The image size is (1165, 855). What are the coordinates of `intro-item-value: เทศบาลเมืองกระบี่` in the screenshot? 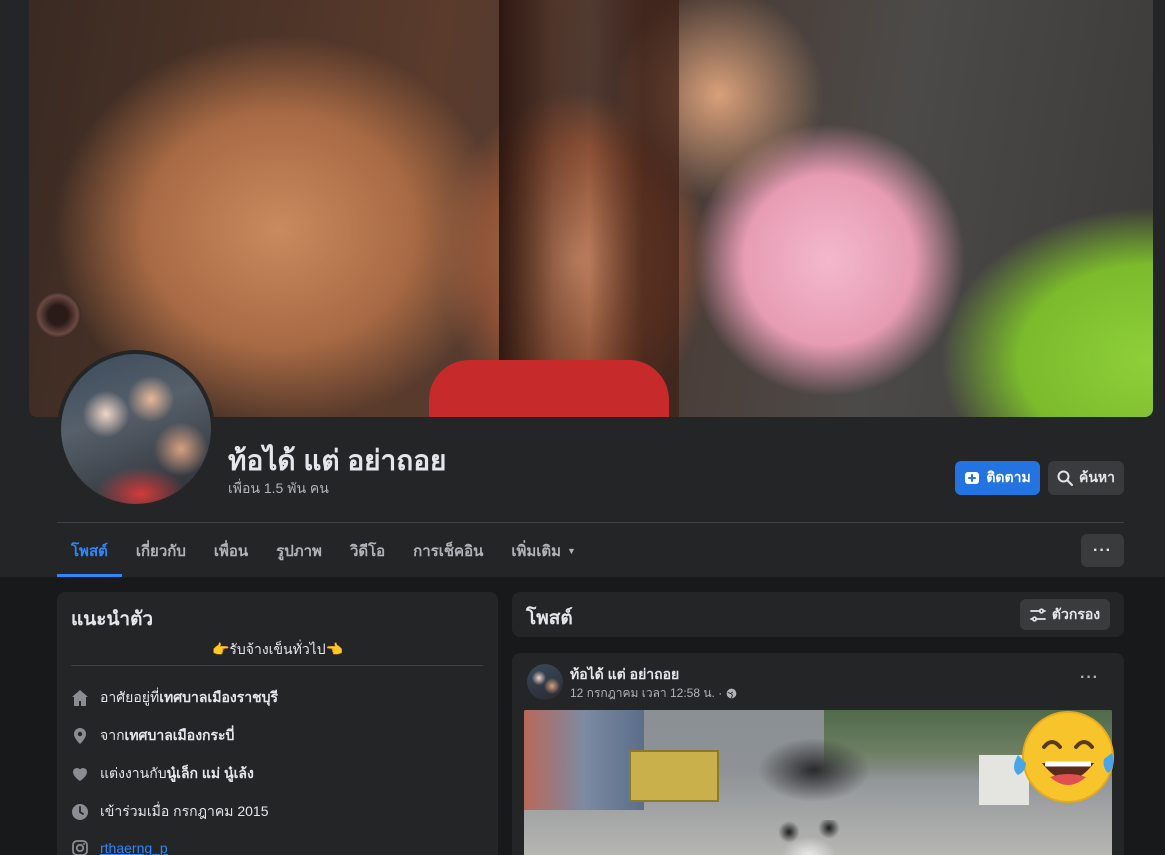 It's located at (180, 736).